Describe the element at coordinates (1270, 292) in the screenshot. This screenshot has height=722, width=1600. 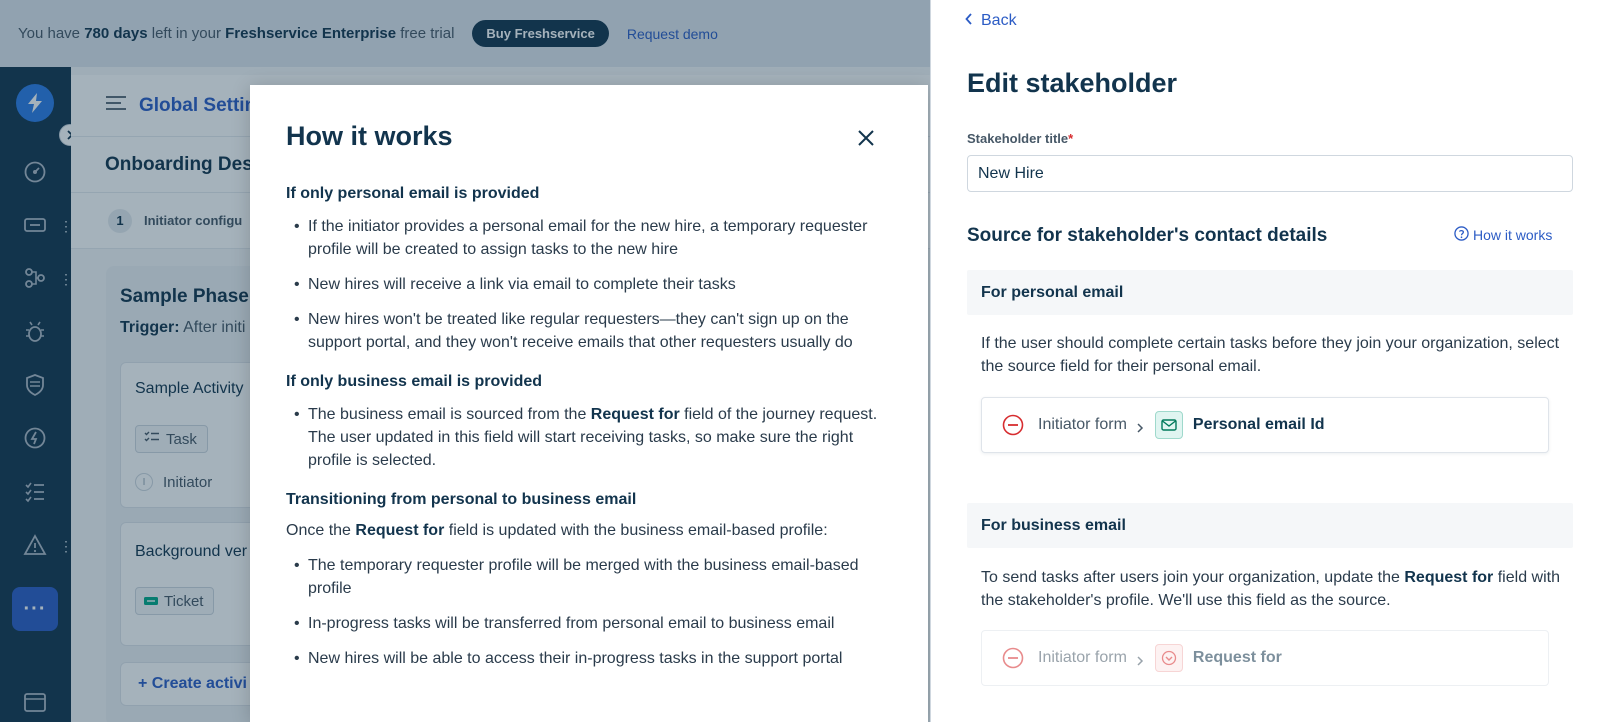
I see `personal-email-heading: For personal email` at that location.